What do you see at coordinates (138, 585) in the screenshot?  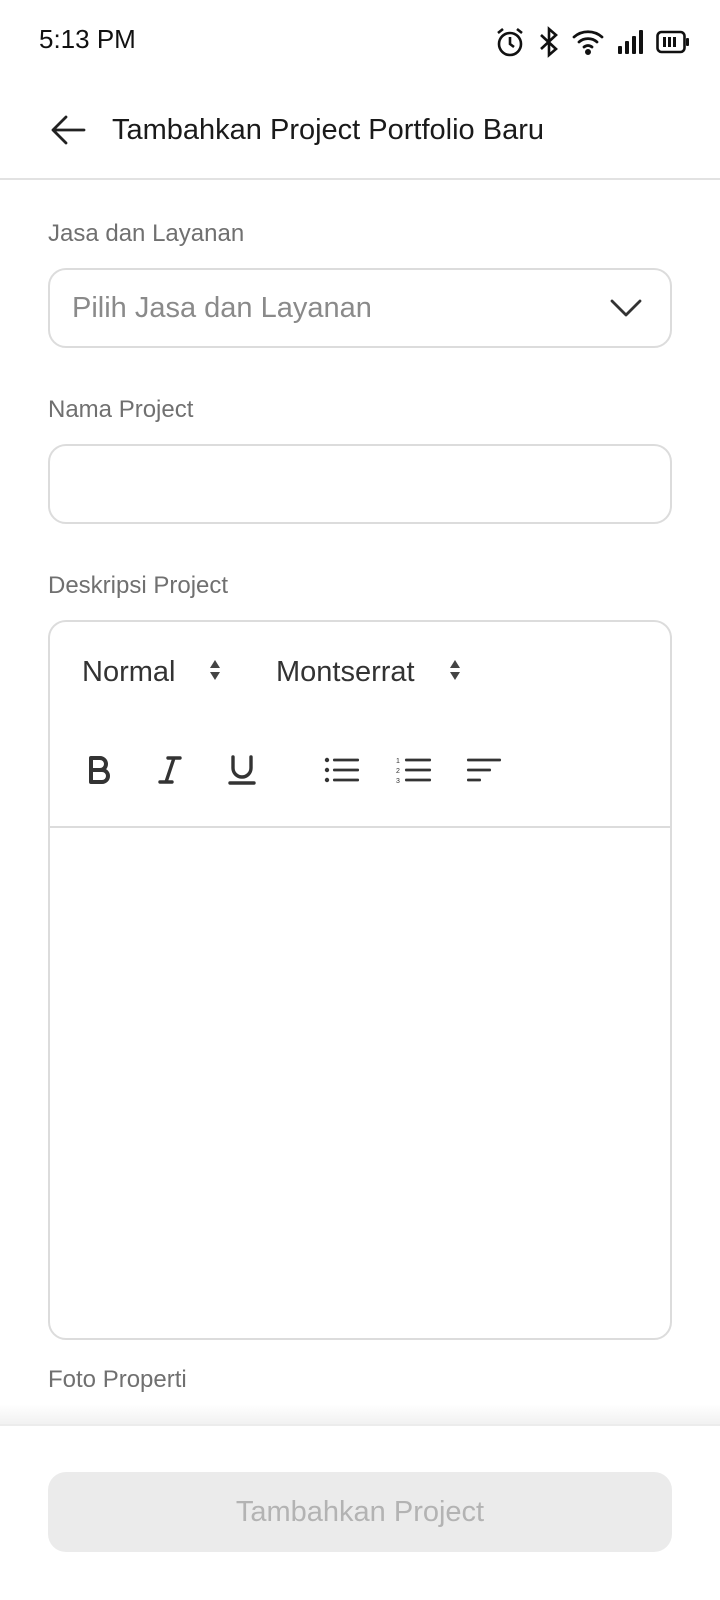 I see `description-label: Deskripsi Project` at bounding box center [138, 585].